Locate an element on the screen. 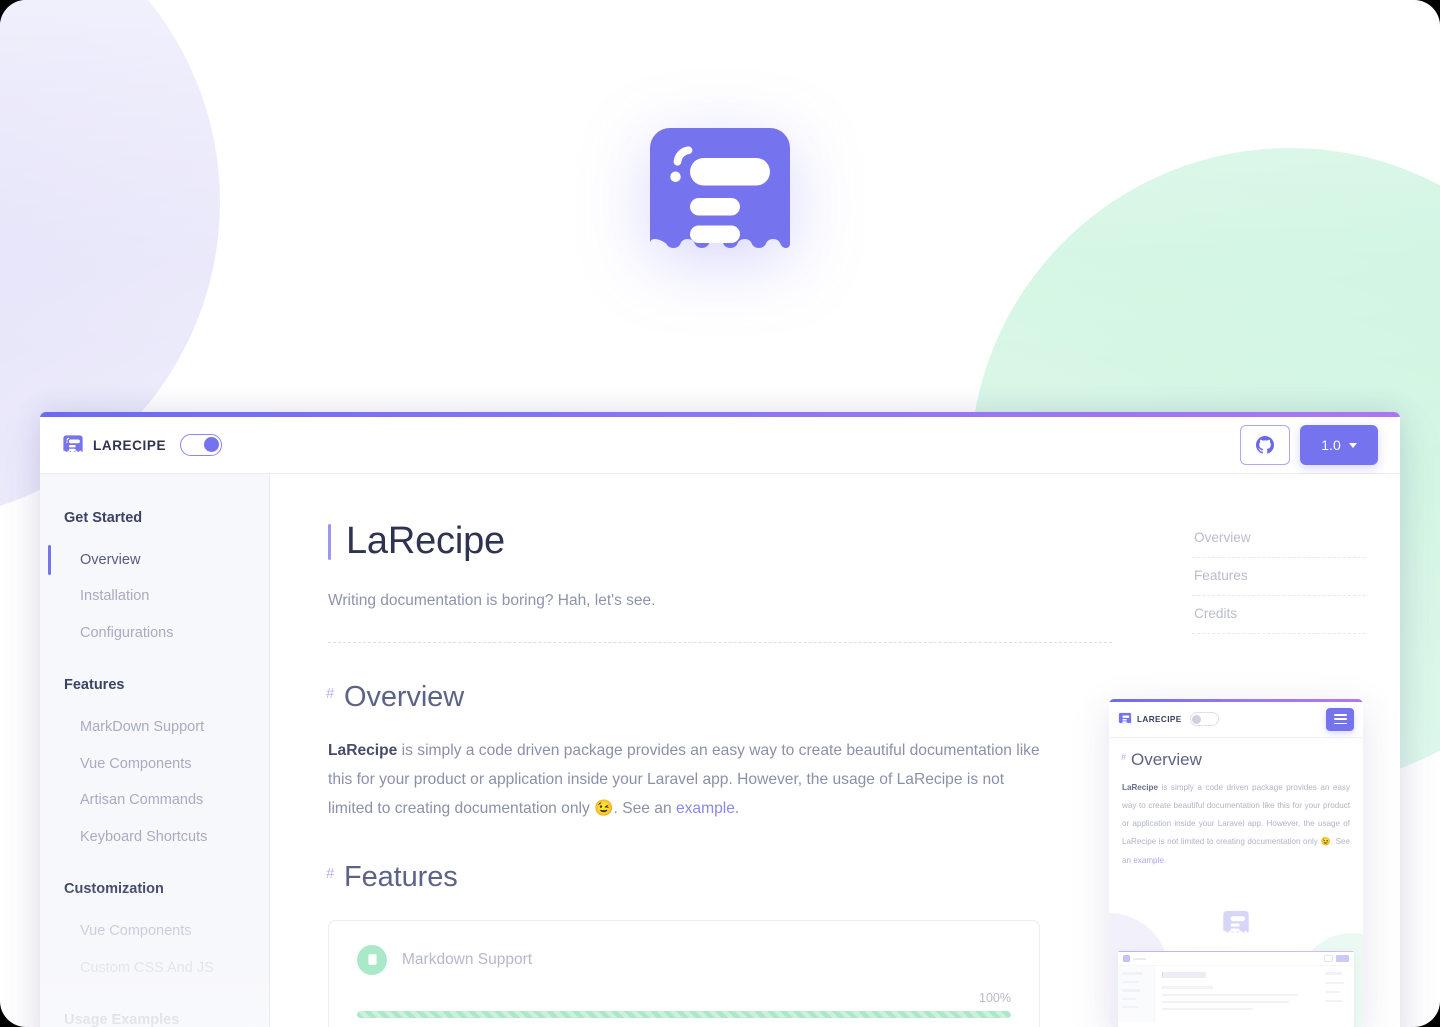 Image resolution: width=1440 pixels, height=1027 pixels. mobile-theme-toggle-knob is located at coordinates (1197, 719).